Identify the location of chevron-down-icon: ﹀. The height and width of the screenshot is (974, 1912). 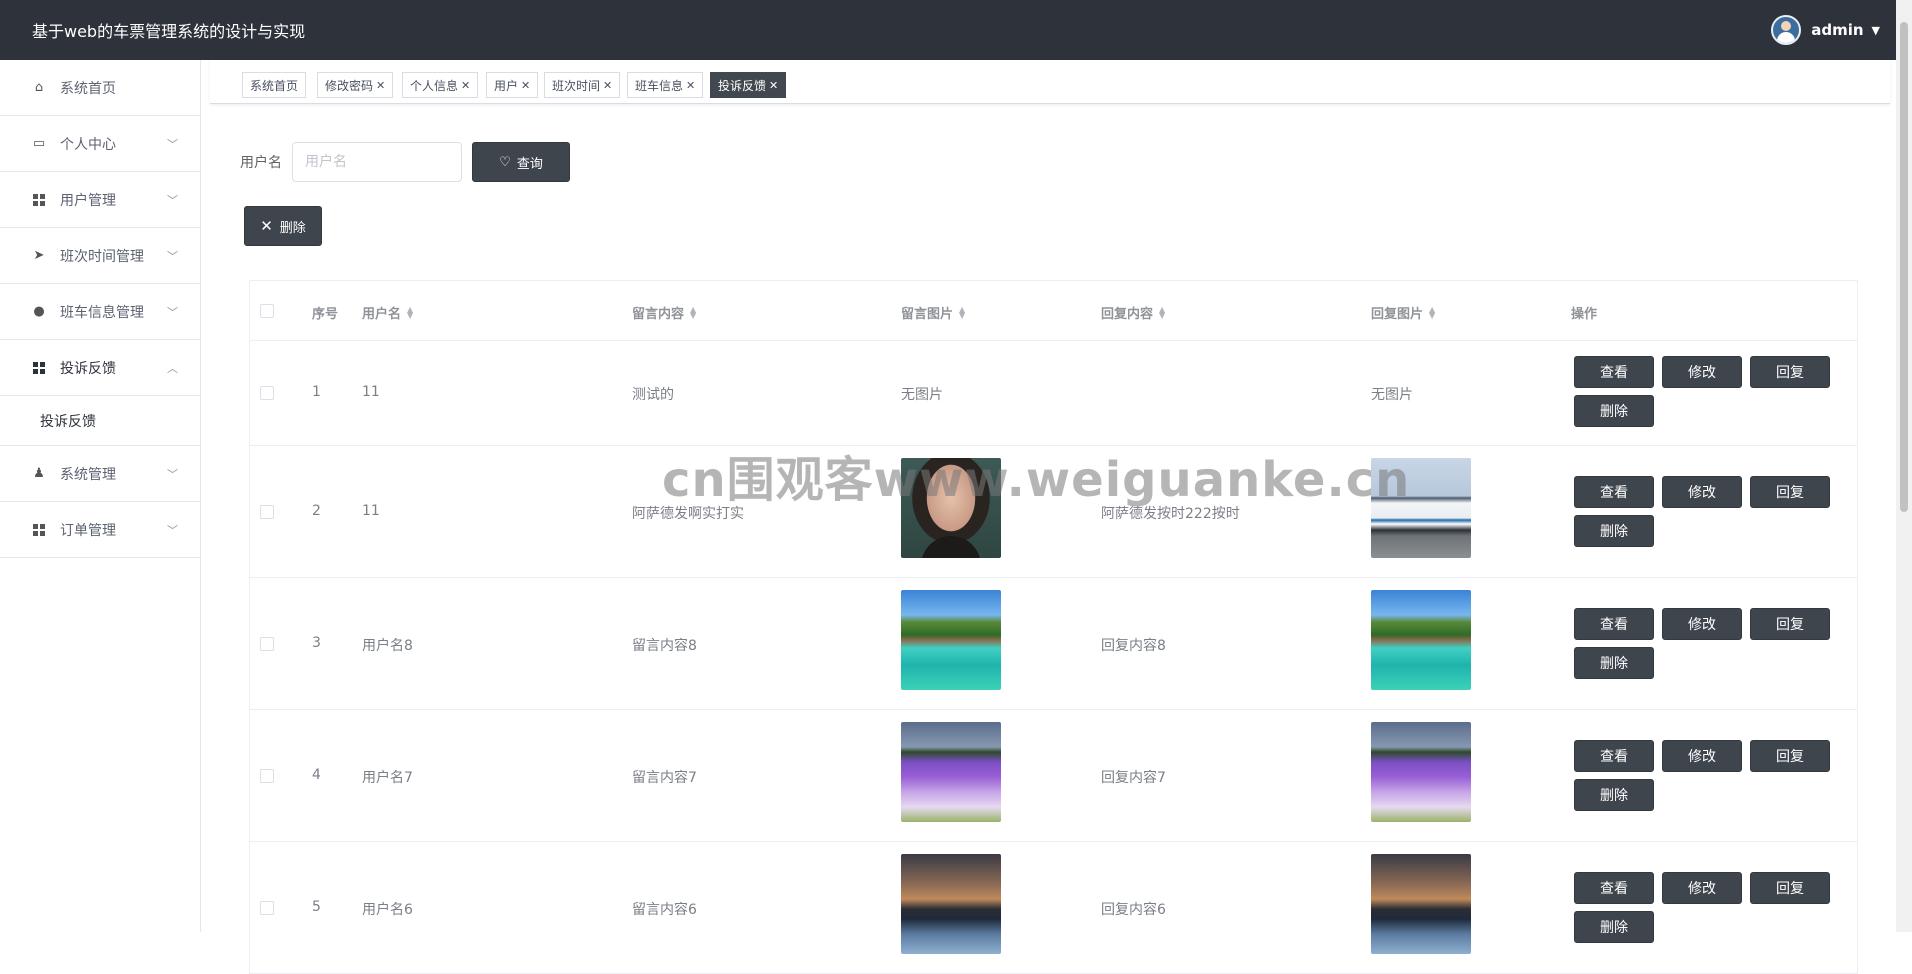
(172, 312).